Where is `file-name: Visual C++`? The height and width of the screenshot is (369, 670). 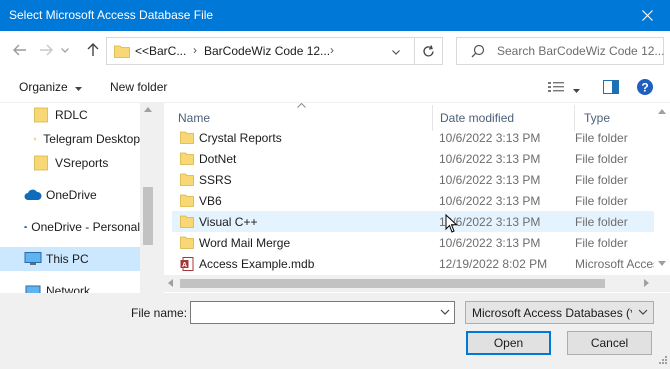
file-name: Visual C++ is located at coordinates (228, 222).